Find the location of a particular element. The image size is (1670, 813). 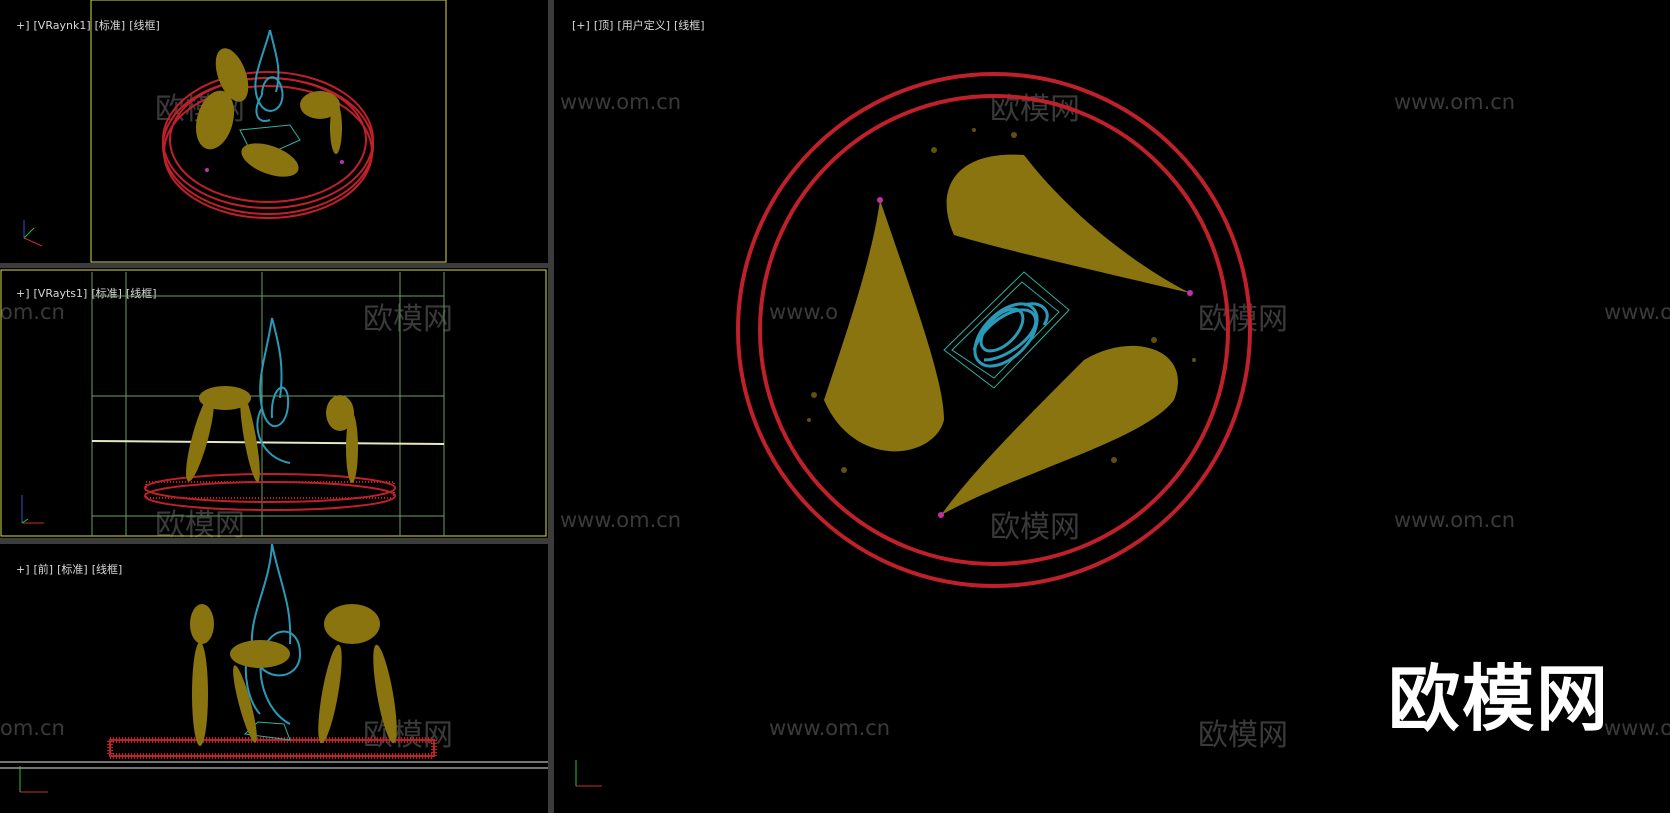

camera2-scene is located at coordinates (273, 403).